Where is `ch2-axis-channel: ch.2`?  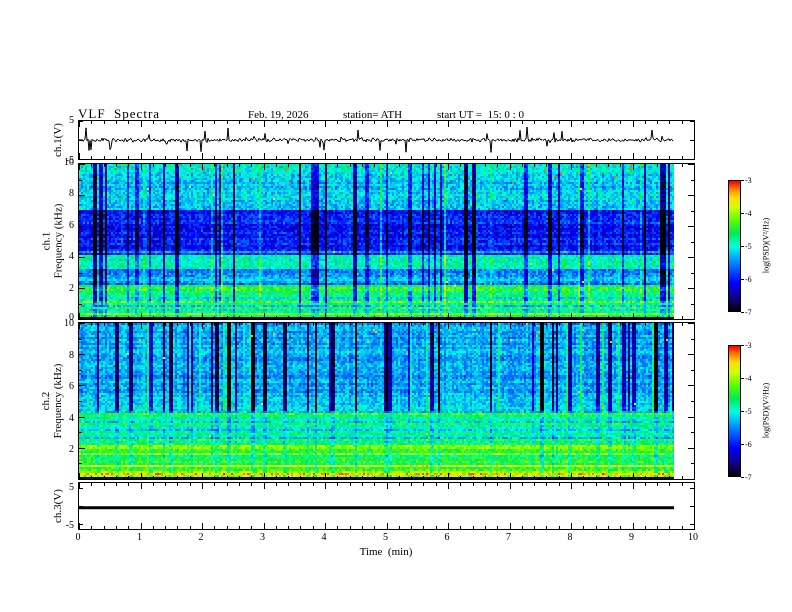
ch2-axis-channel: ch.2 is located at coordinates (46, 401).